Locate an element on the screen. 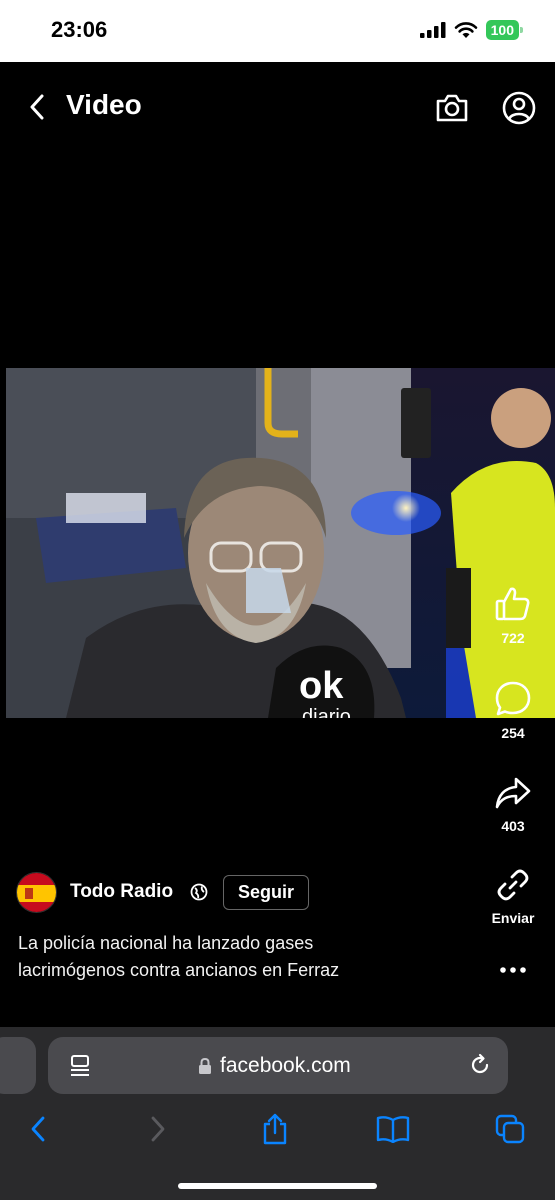  forward-arrow-icon is located at coordinates (158, 1129).